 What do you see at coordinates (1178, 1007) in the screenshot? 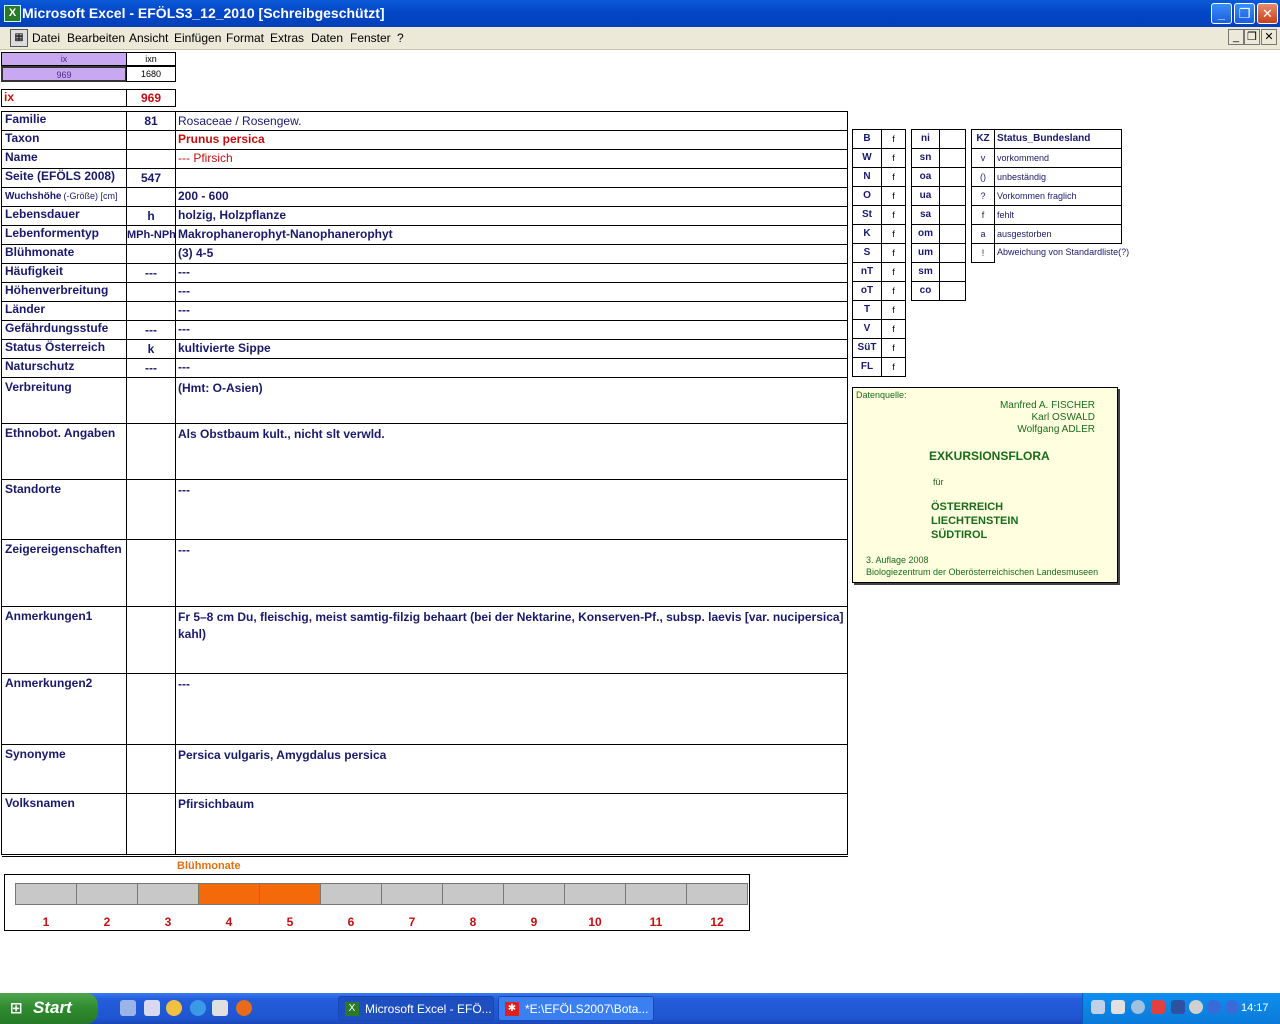
I see `shield-icon` at bounding box center [1178, 1007].